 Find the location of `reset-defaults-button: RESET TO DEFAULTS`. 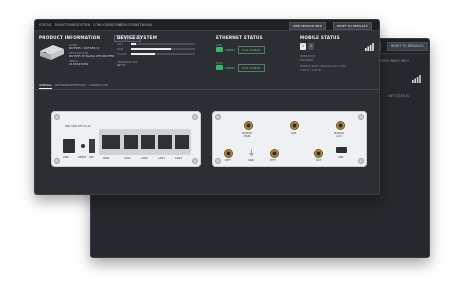

reset-defaults-button: RESET TO DEFAULTS is located at coordinates (352, 25).